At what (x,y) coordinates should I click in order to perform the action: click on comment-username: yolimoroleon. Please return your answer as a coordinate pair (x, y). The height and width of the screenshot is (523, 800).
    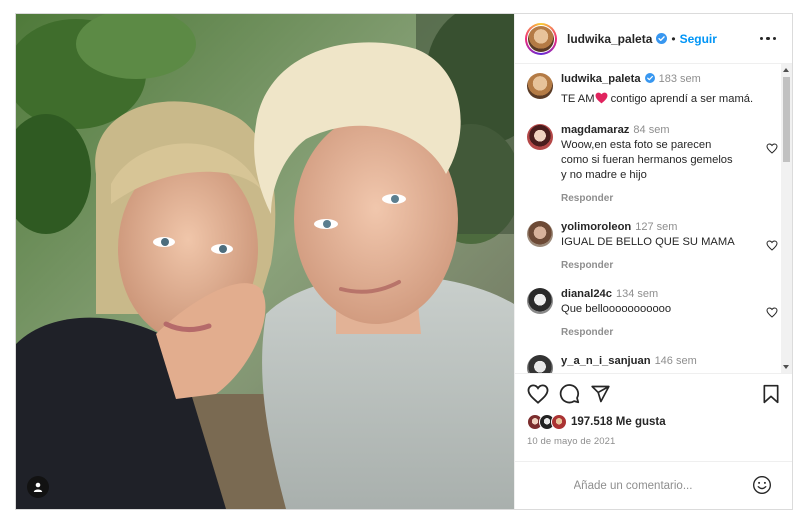
    Looking at the image, I should click on (596, 227).